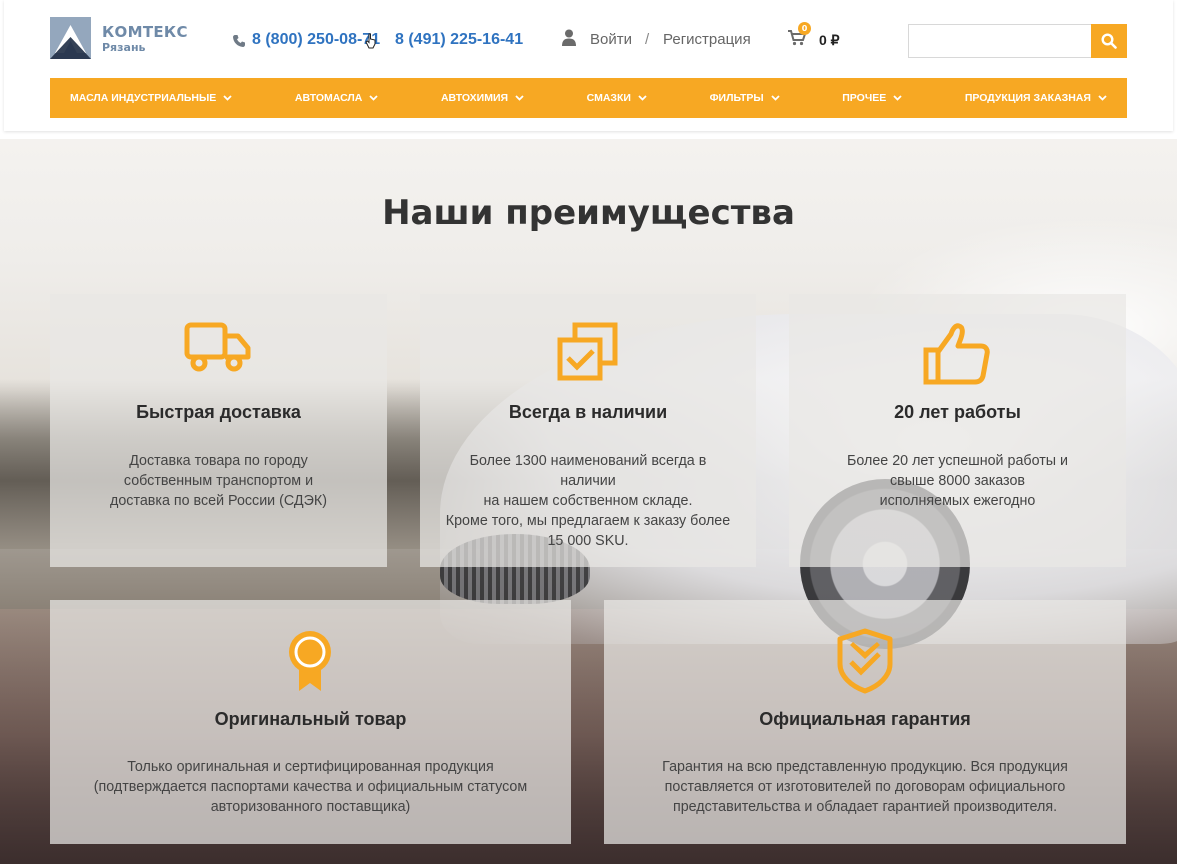  I want to click on card-text-line: собственным транспортом и, so click(218, 481).